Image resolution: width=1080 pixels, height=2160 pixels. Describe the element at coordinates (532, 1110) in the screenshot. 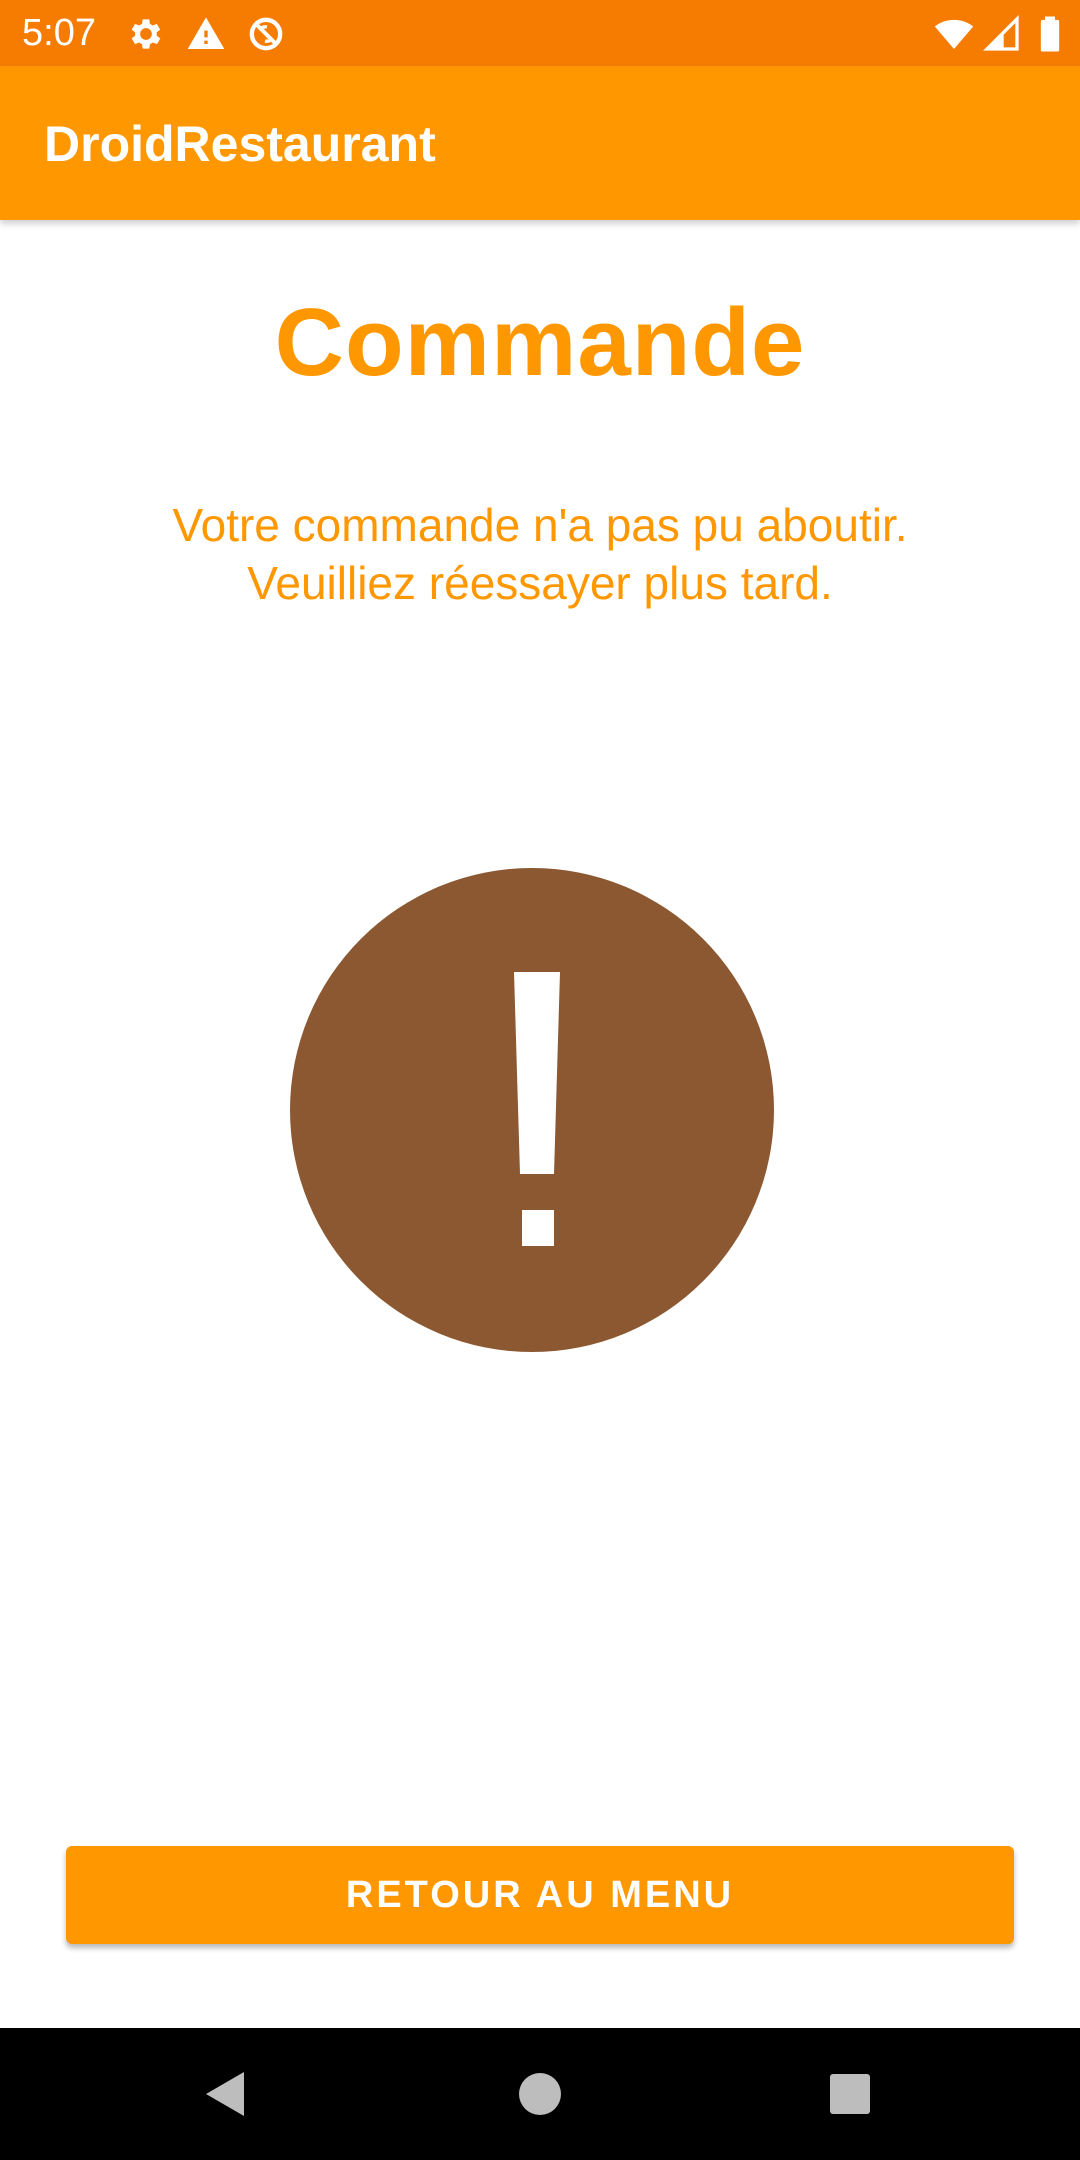

I see `exclamation-circle-icon` at that location.